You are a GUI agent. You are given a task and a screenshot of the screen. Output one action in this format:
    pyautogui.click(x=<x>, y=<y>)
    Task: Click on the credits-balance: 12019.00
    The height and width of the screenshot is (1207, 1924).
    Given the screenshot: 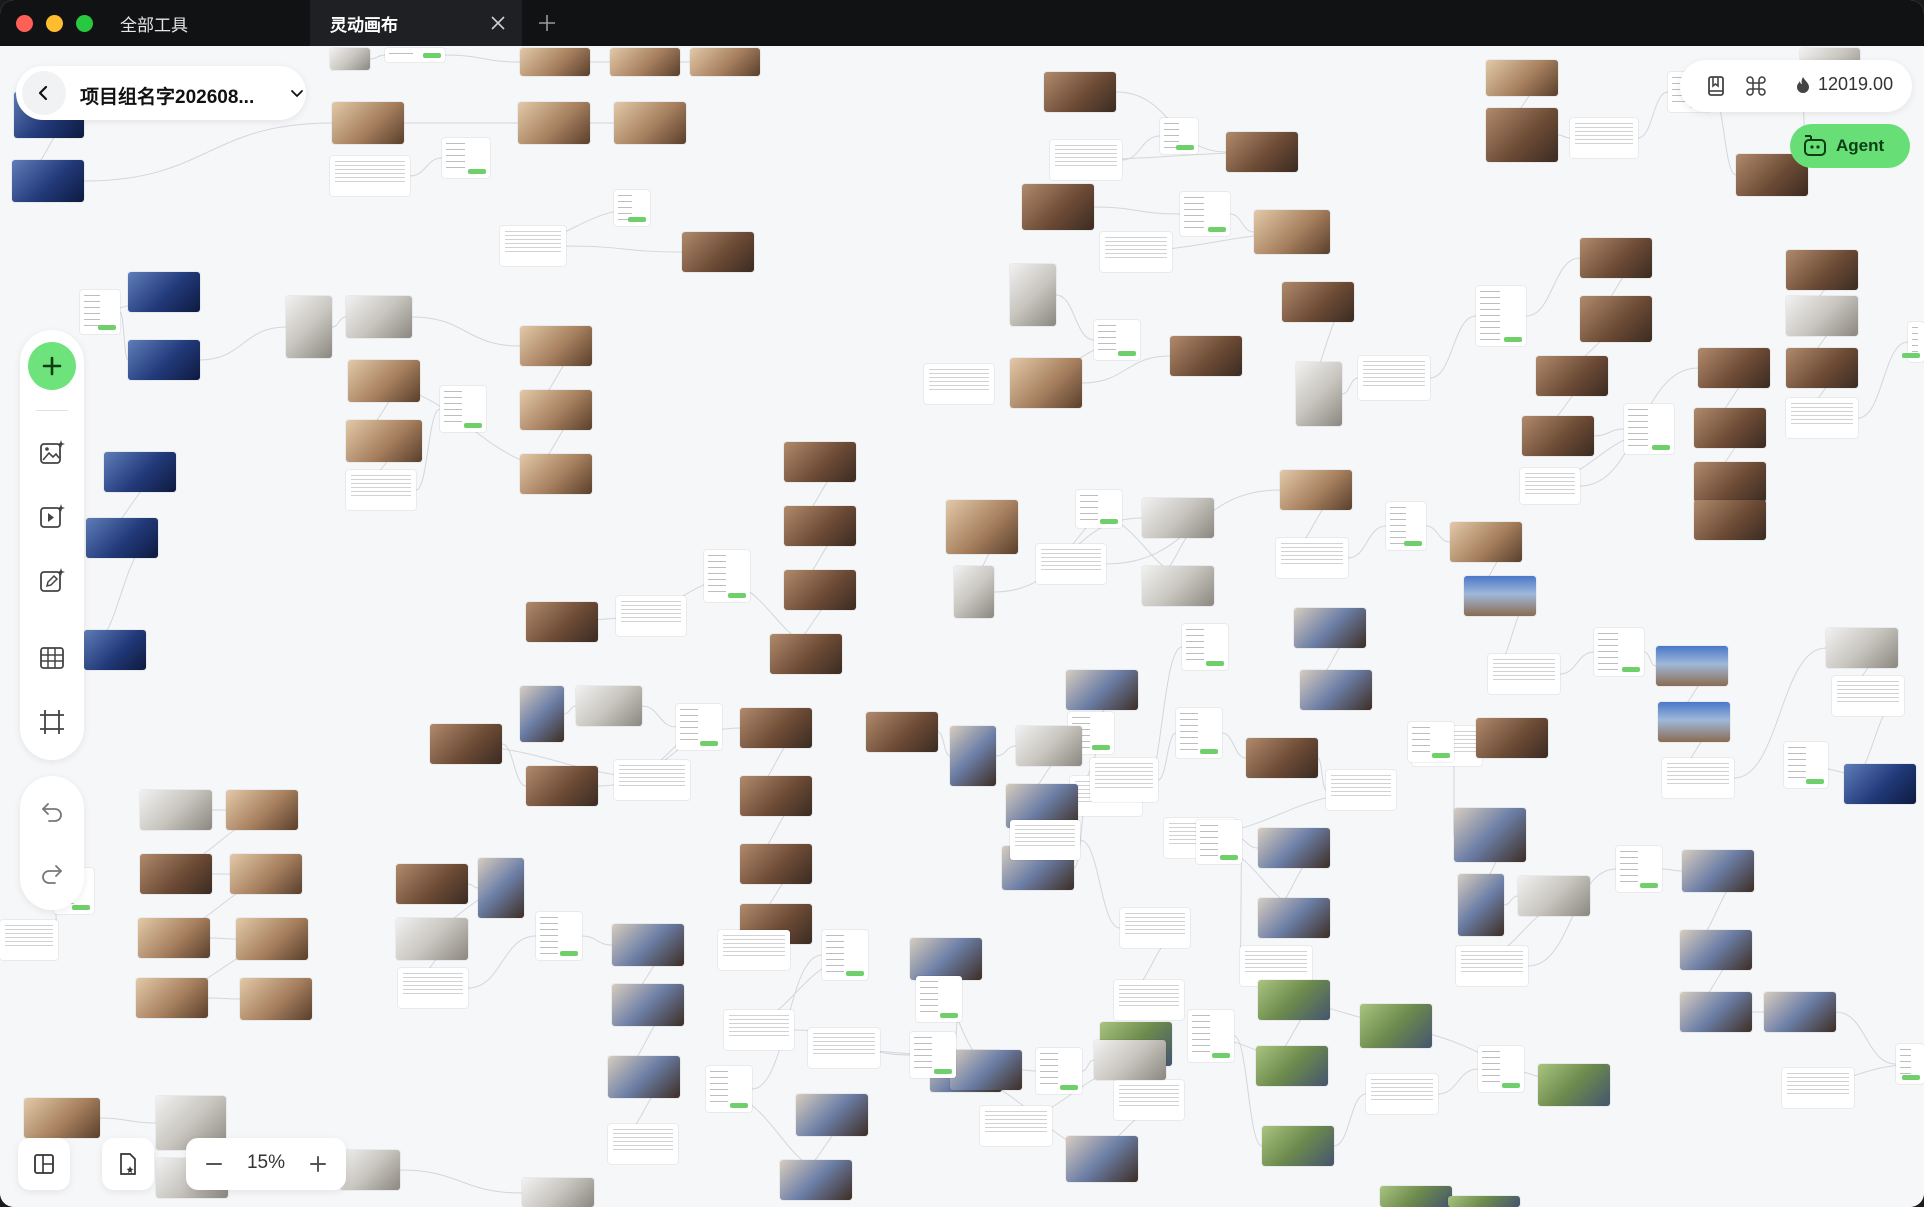 What is the action you would take?
    pyautogui.click(x=1843, y=84)
    